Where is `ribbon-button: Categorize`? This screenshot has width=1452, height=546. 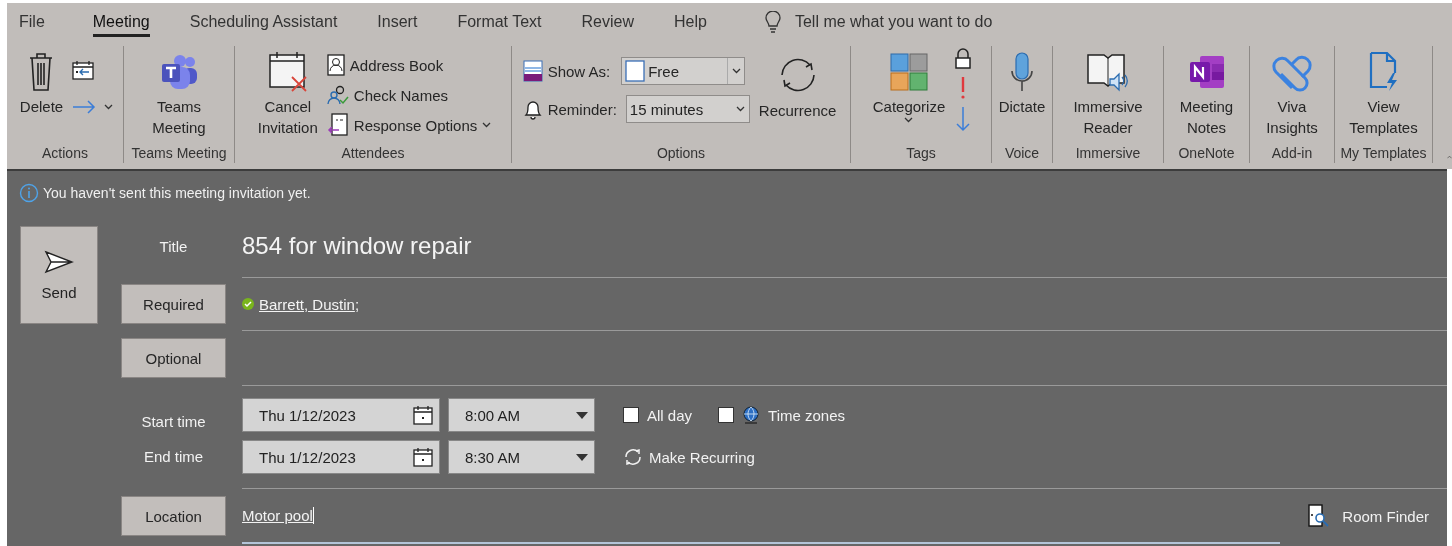
ribbon-button: Categorize is located at coordinates (909, 95).